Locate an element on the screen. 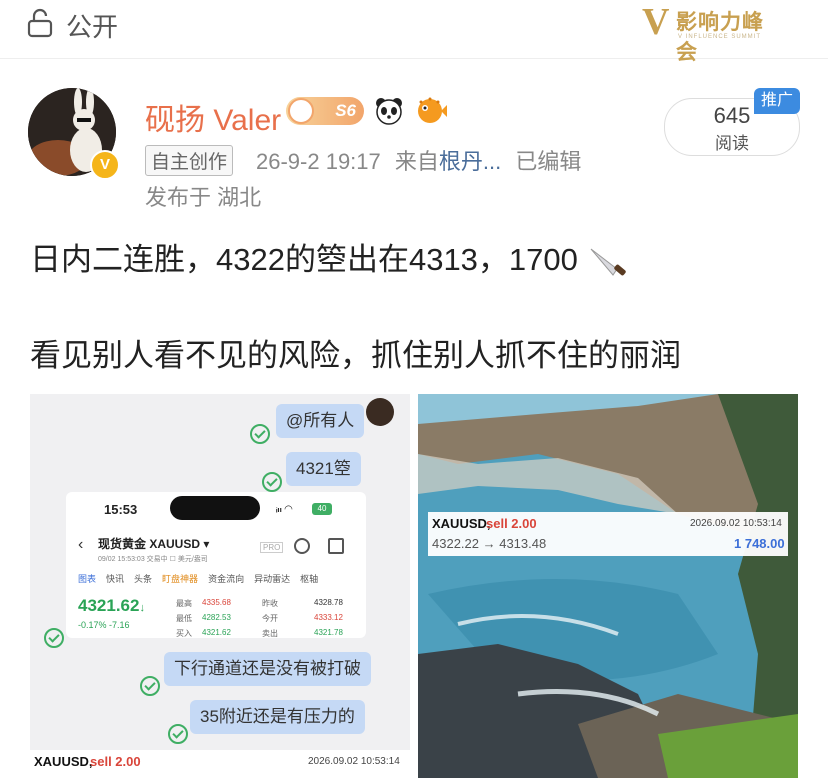 The height and width of the screenshot is (778, 828). search-icon is located at coordinates (302, 546).